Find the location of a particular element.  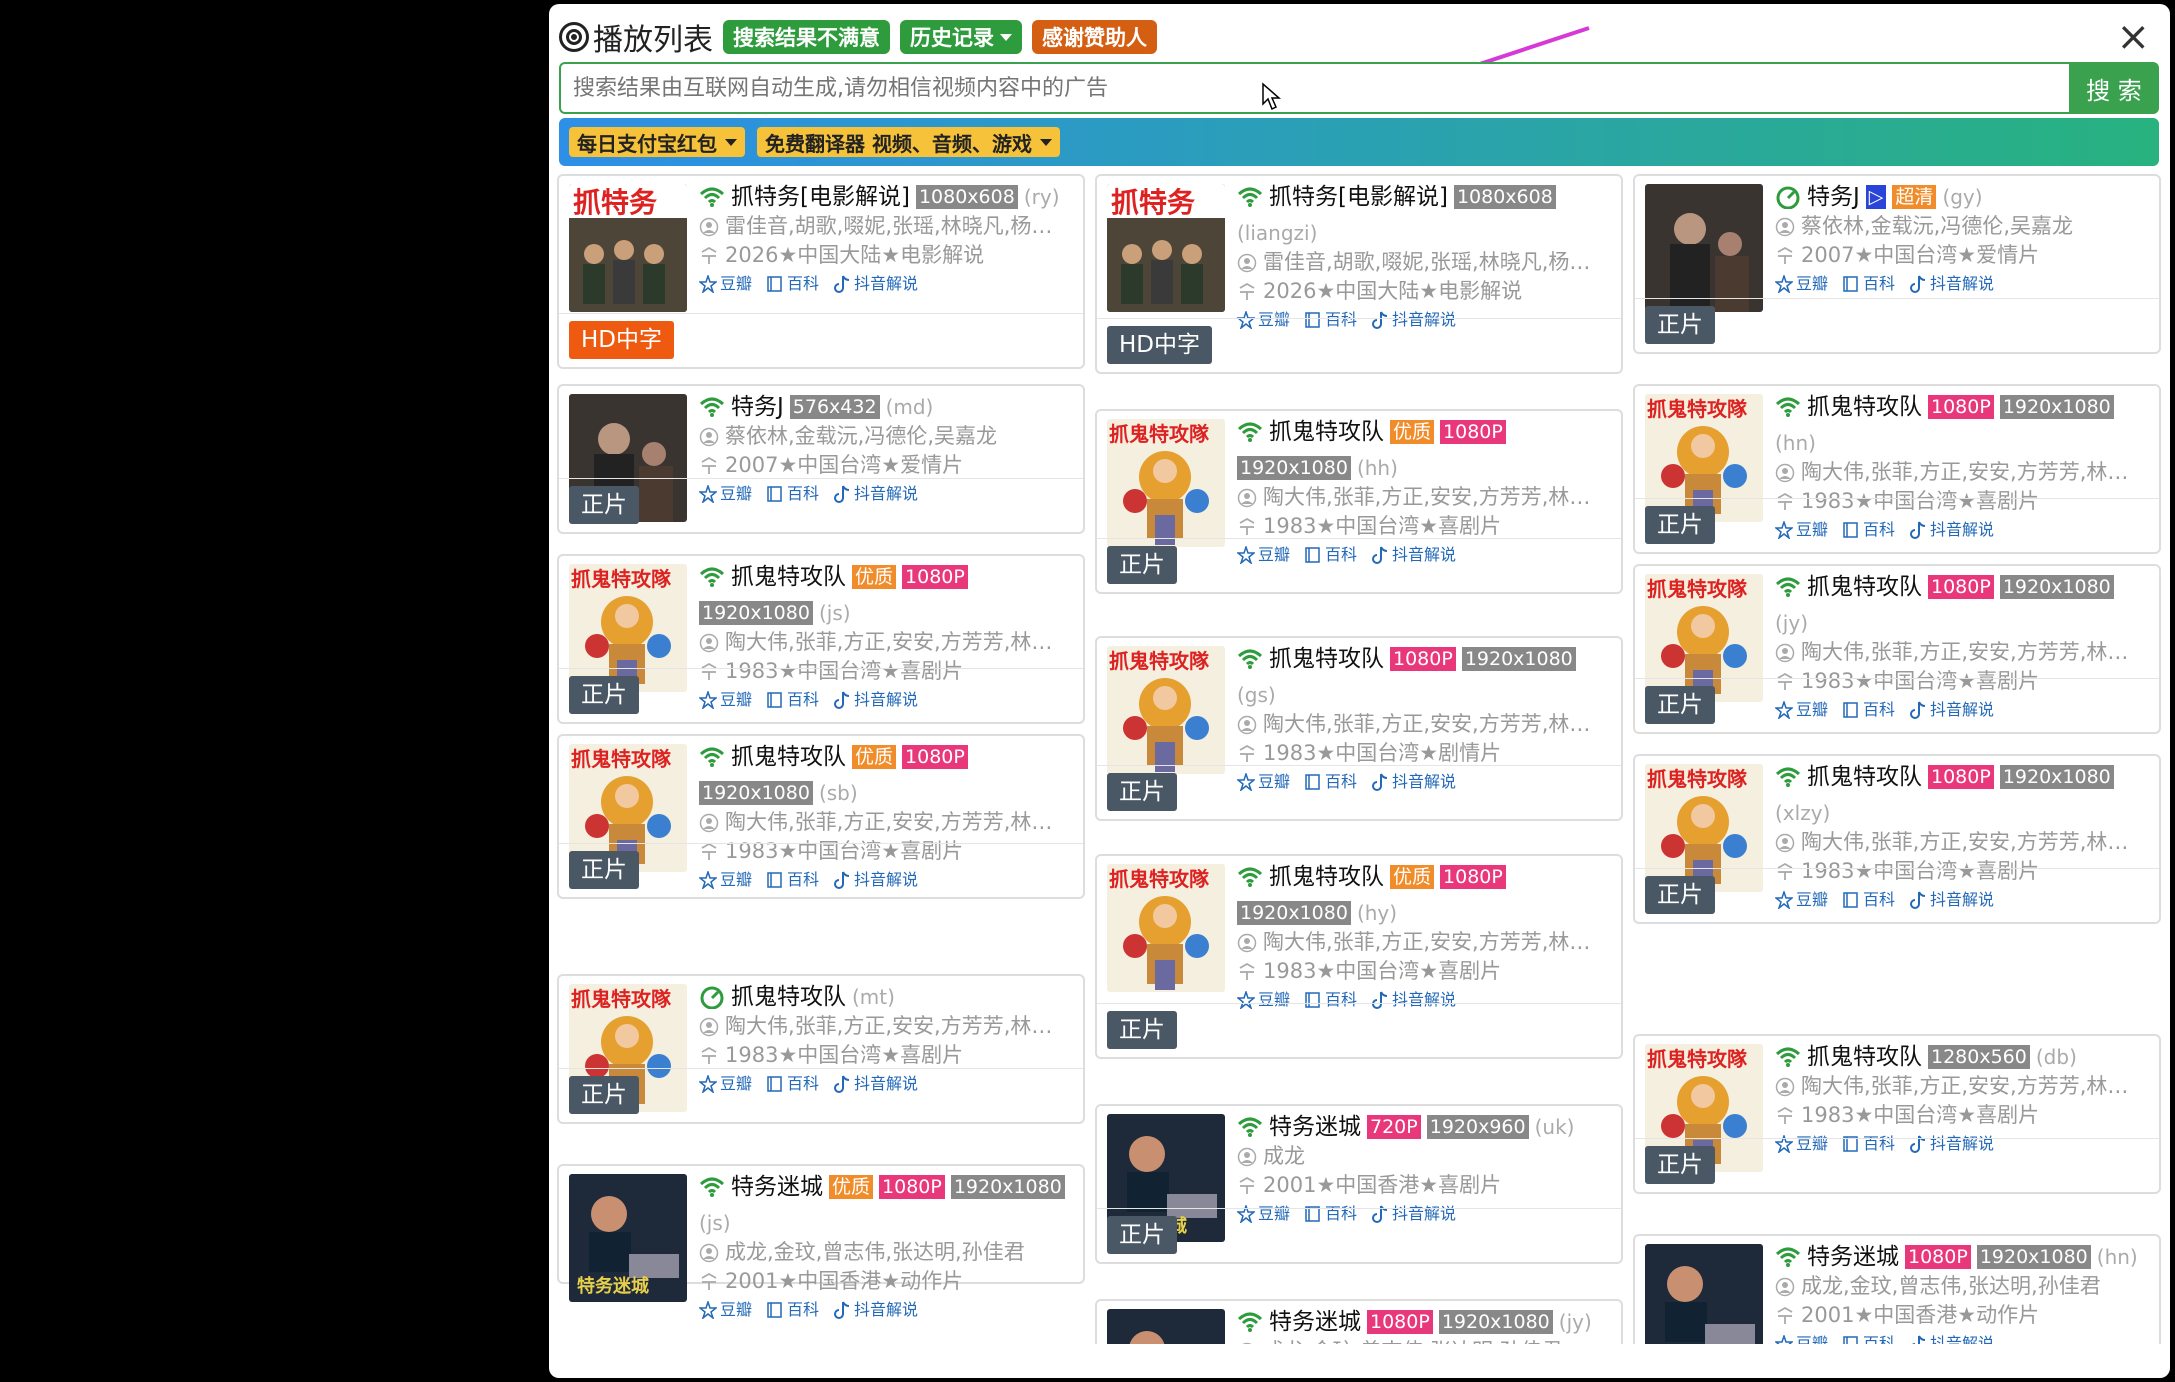

close-button: × is located at coordinates (2133, 37).